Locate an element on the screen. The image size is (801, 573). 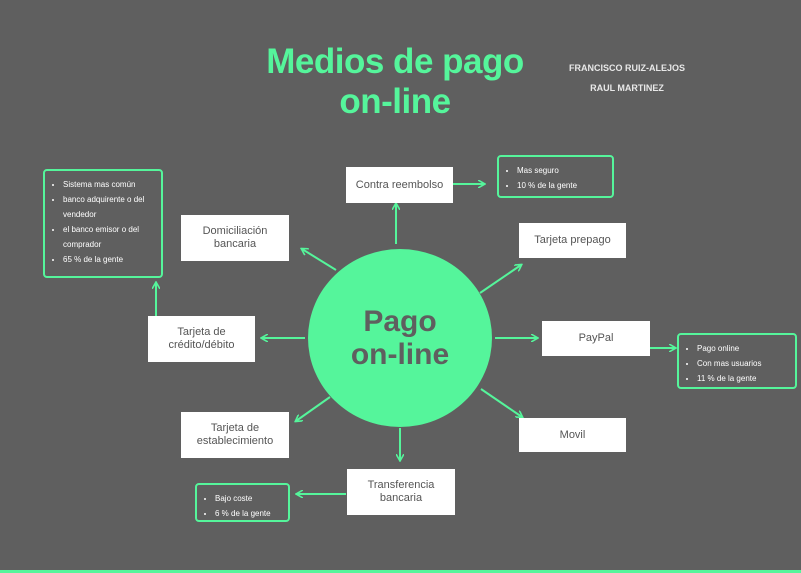
arrow-to-domiciliacion is located at coordinates (319, 260).